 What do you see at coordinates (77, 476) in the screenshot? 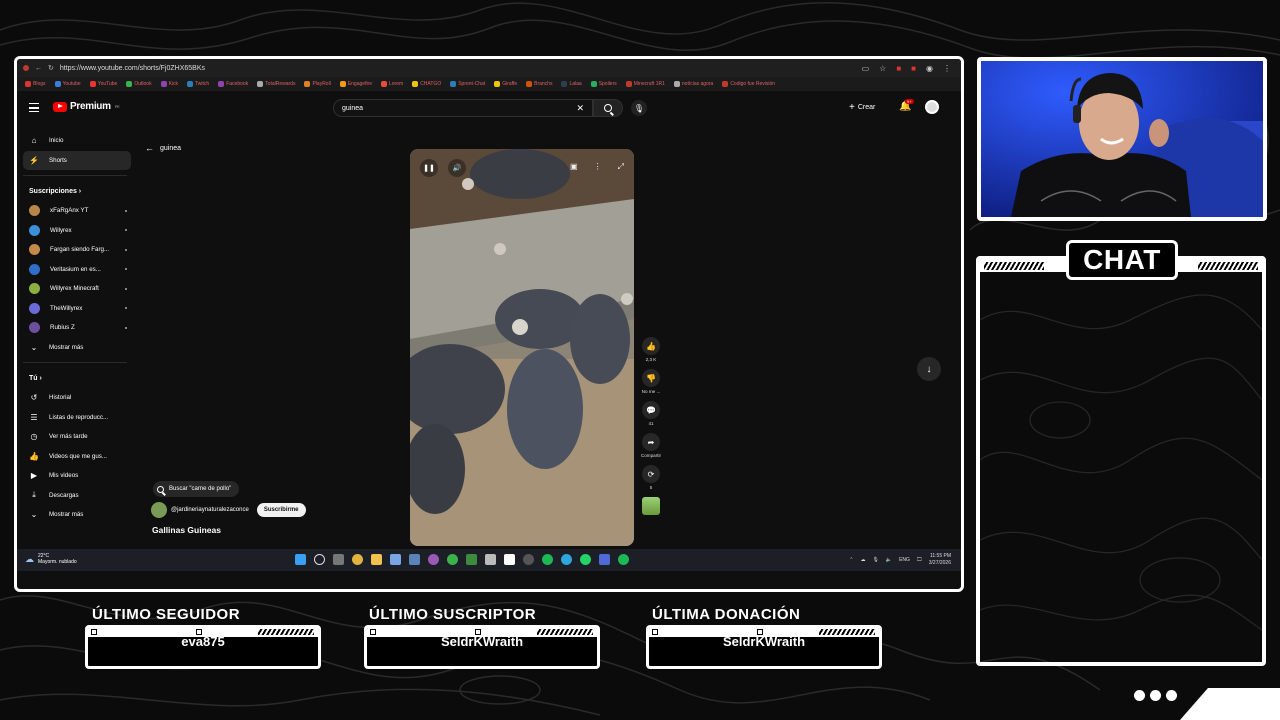
I see `sidebar-item: ▶ Mis videos` at bounding box center [77, 476].